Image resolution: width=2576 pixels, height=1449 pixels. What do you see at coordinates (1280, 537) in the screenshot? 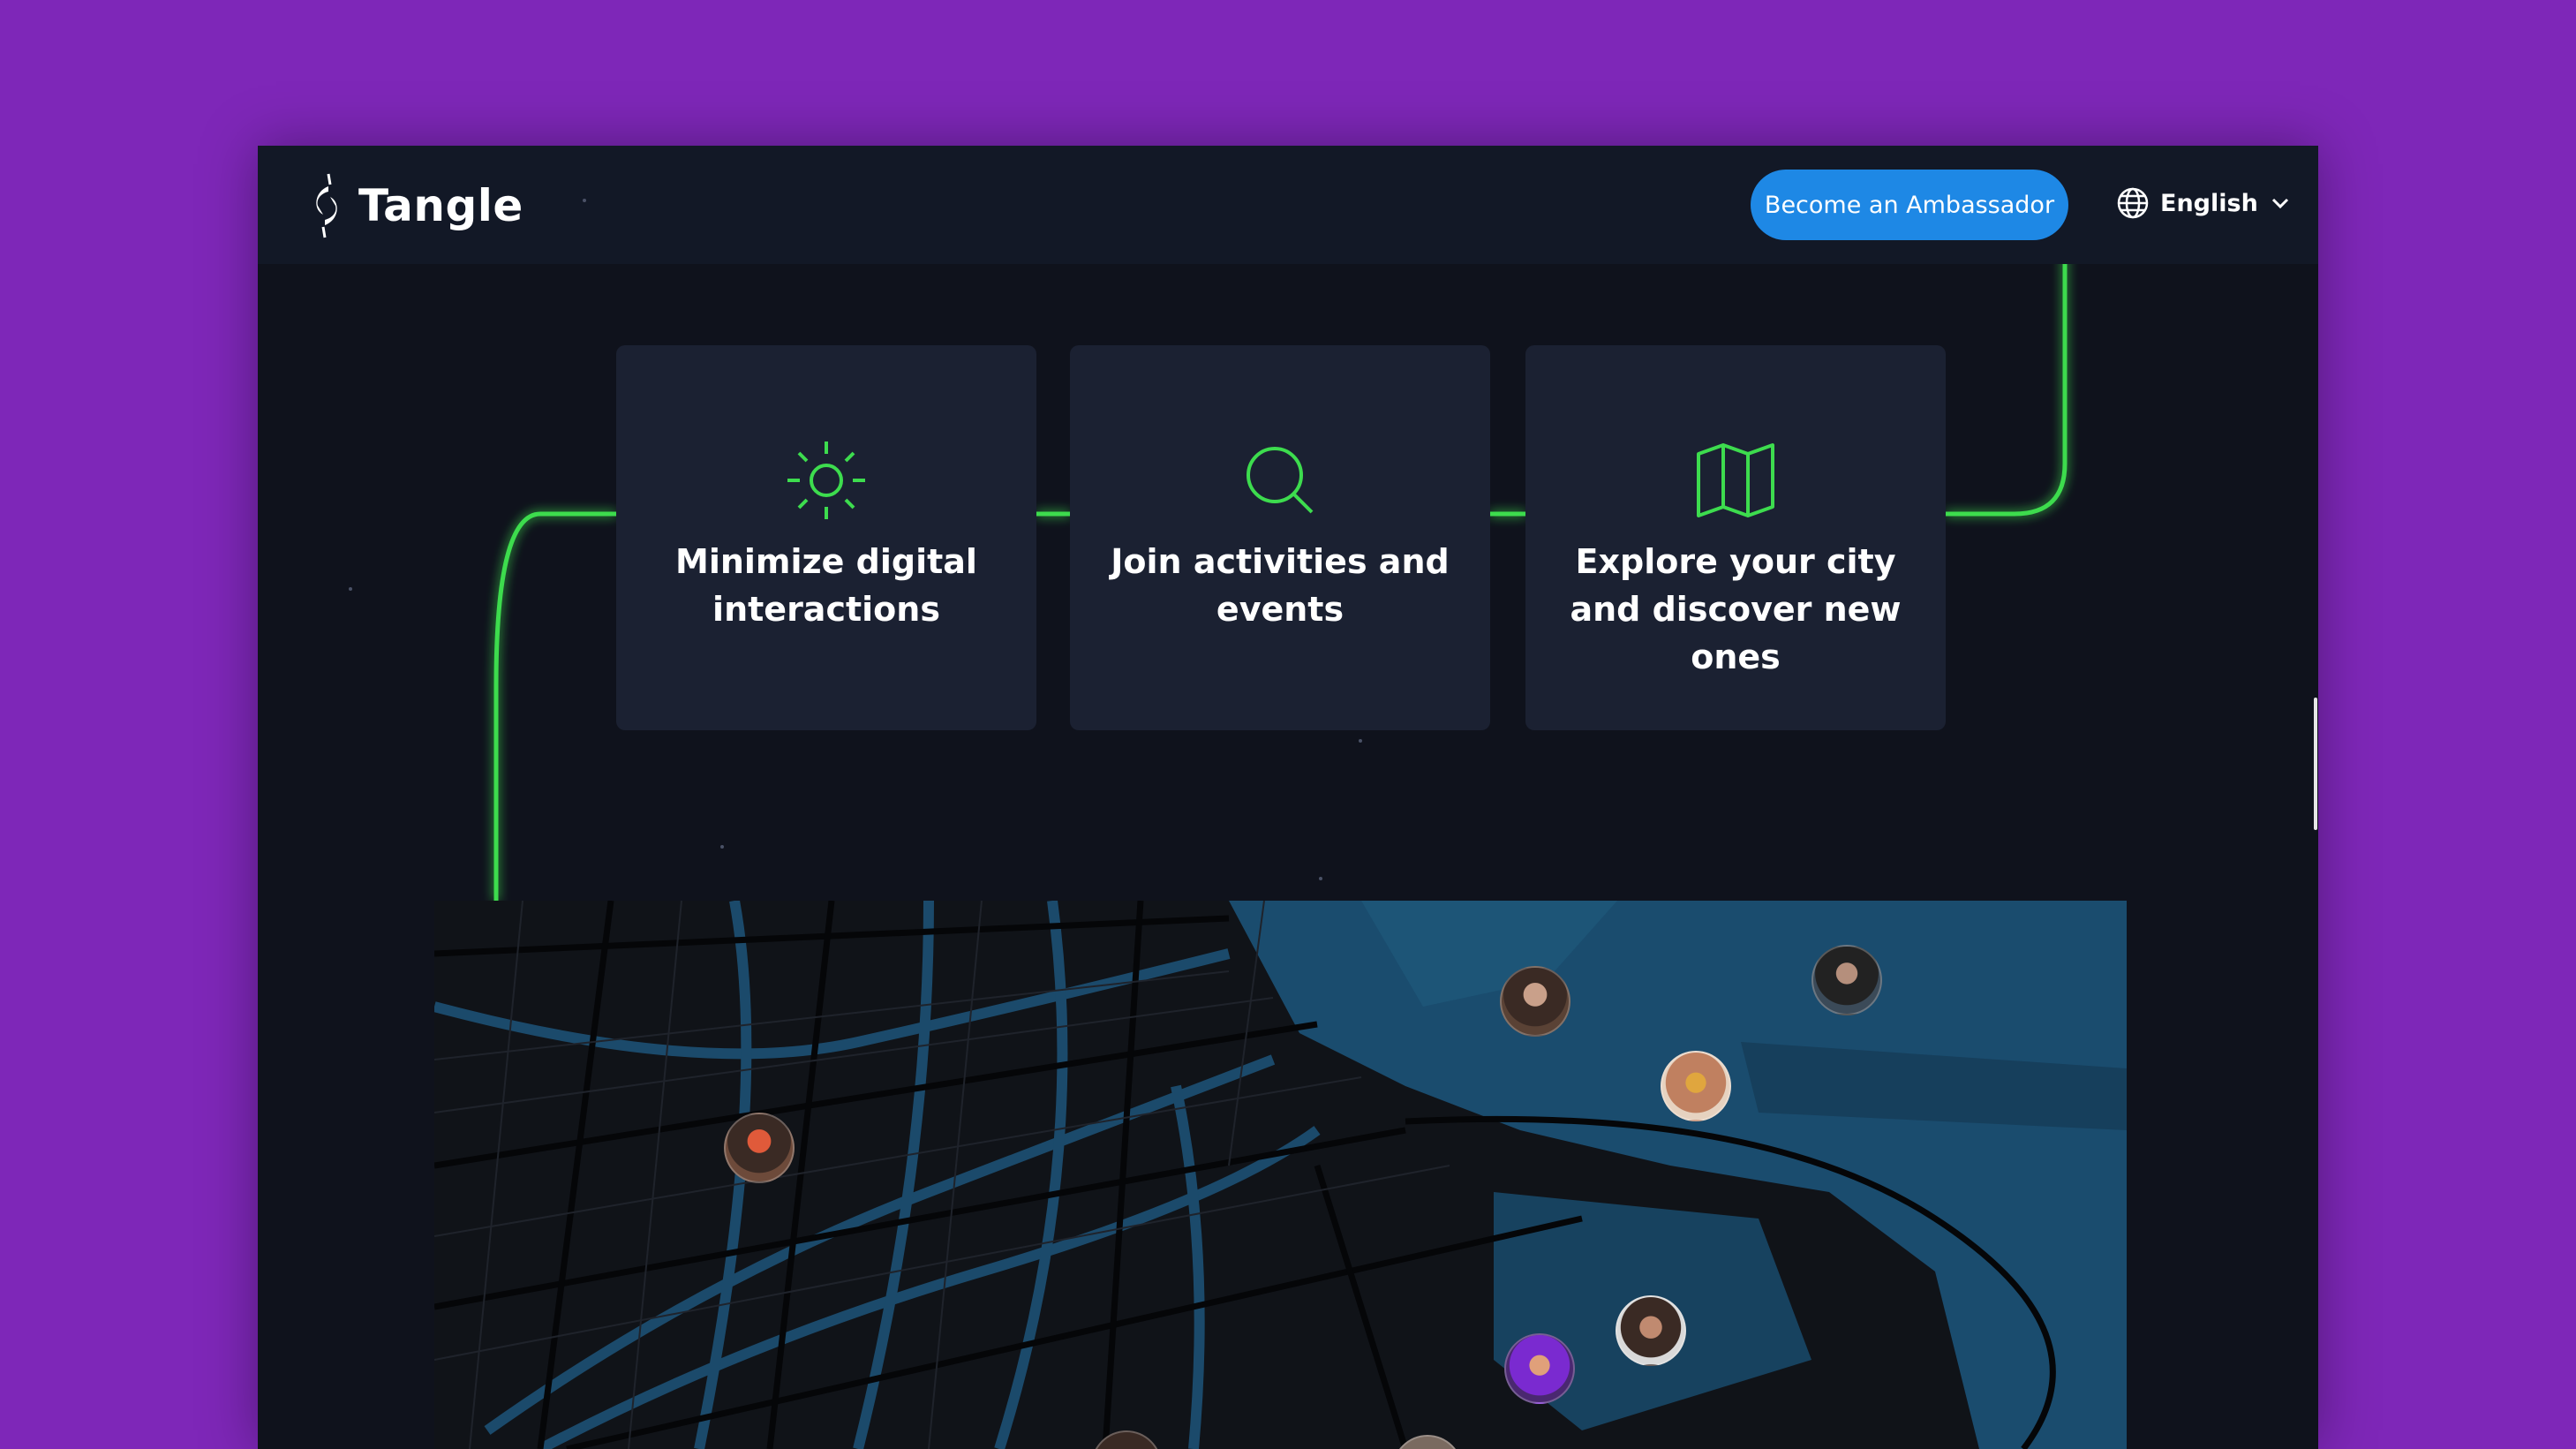
I see `feature-card-join: Join activities and events` at bounding box center [1280, 537].